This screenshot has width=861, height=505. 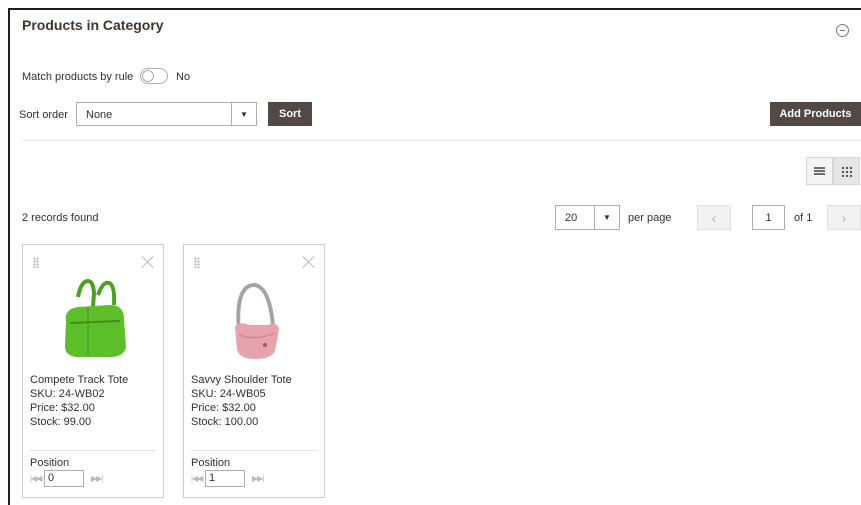 I want to click on previous-page-button: ‹, so click(x=714, y=217).